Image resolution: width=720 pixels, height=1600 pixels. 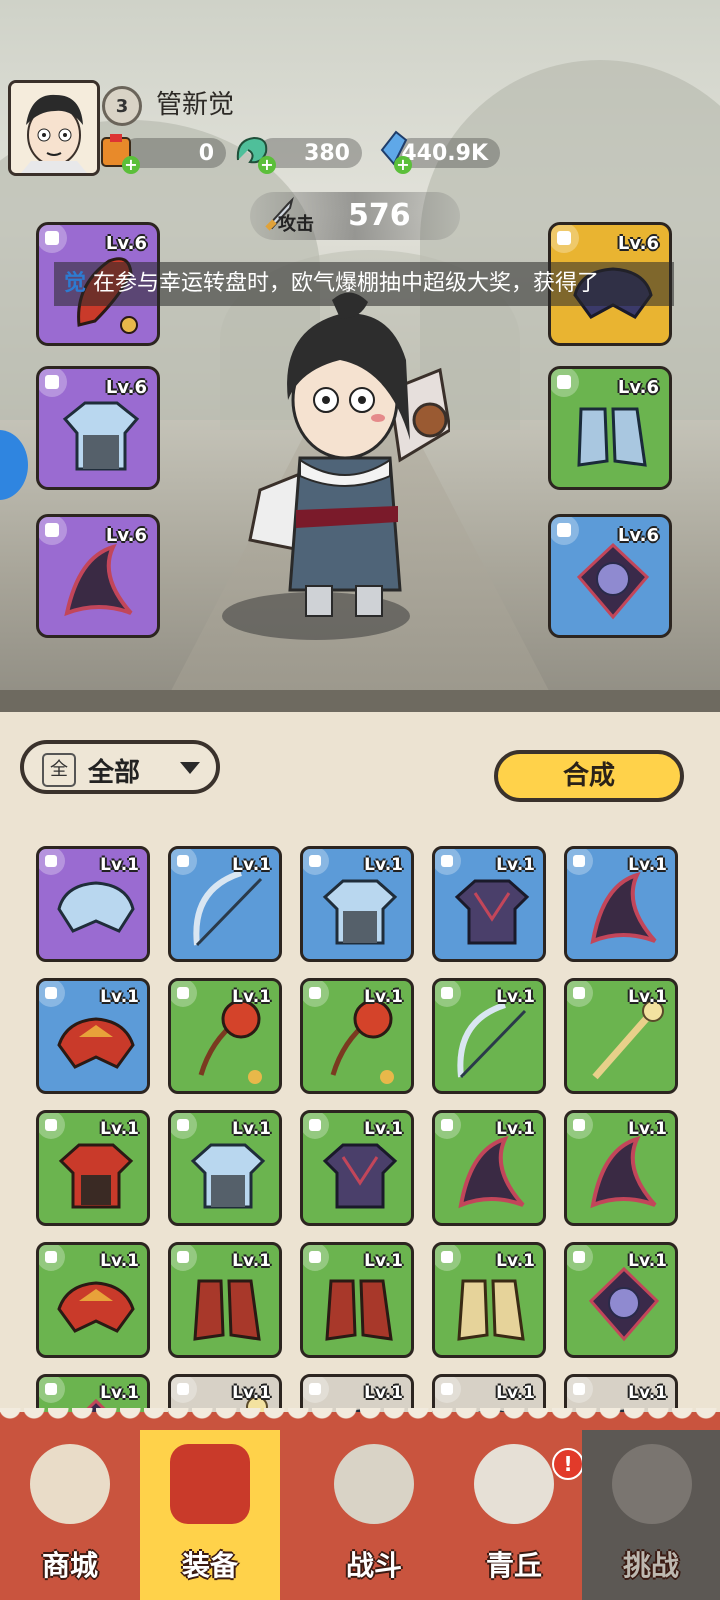 I want to click on equip-slot-boots: Lv.6, so click(x=610, y=428).